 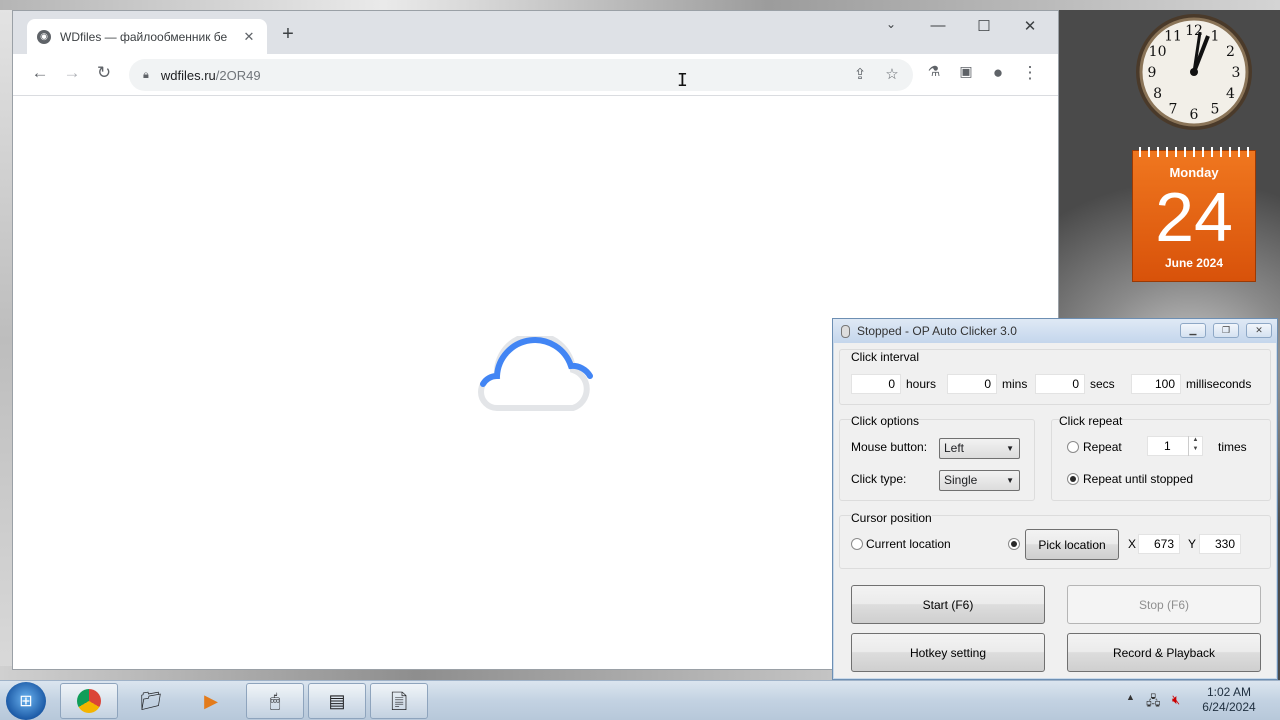 What do you see at coordinates (948, 604) in the screenshot?
I see `start-button: Start (F6)` at bounding box center [948, 604].